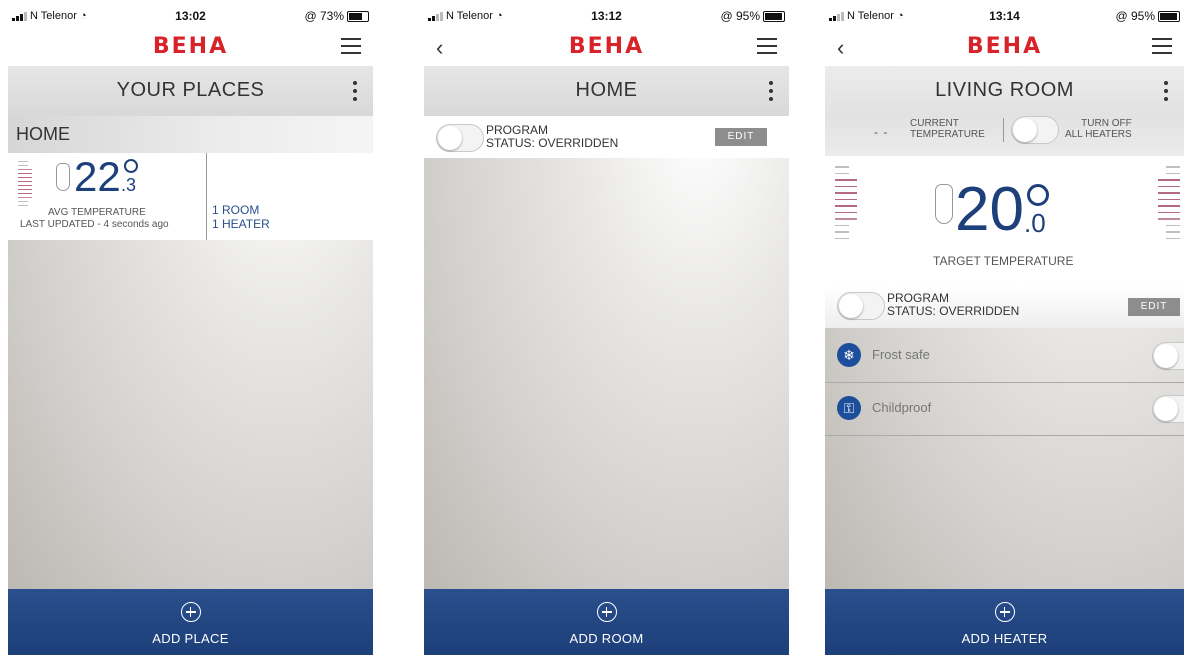  I want to click on target-temperature-panel: 20 .0 TARGET TEMPERATURE, so click(1004, 221).